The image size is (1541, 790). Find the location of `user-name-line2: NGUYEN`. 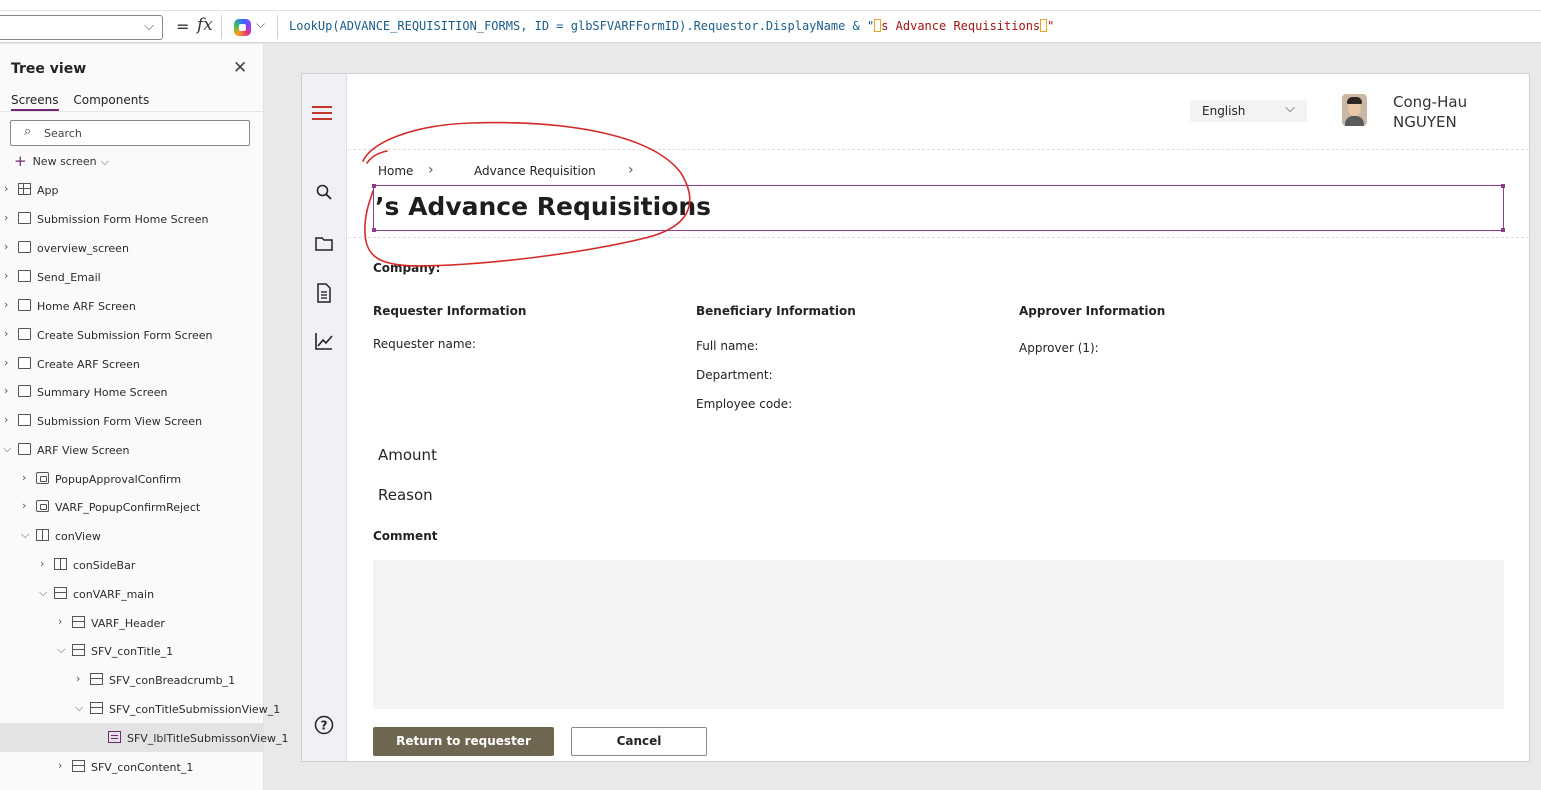

user-name-line2: NGUYEN is located at coordinates (1425, 122).